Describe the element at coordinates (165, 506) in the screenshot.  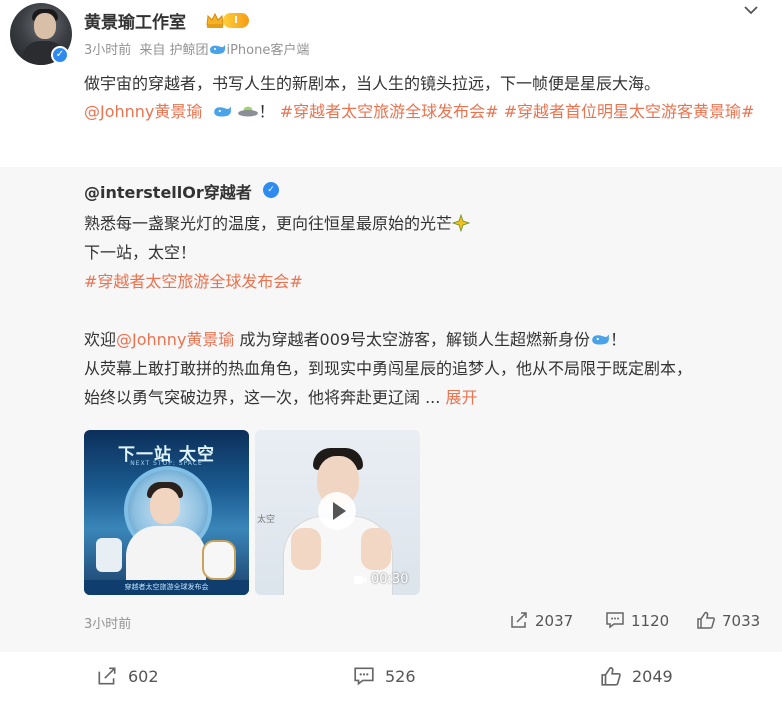
I see `poster-face` at that location.